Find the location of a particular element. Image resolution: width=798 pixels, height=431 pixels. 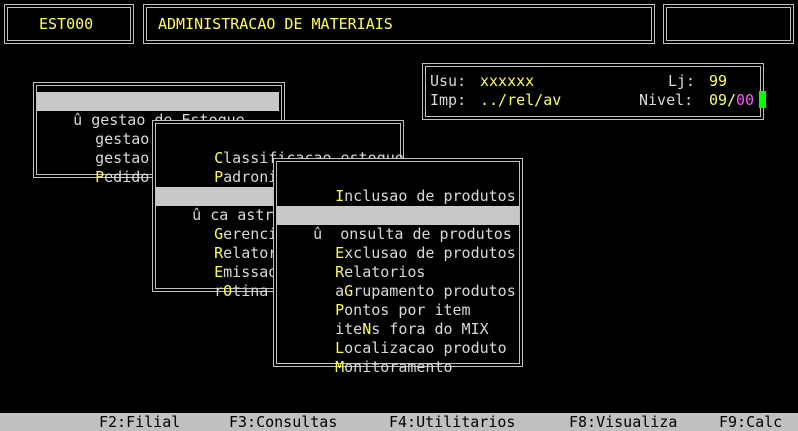

printer-label: Imp: is located at coordinates (448, 100).